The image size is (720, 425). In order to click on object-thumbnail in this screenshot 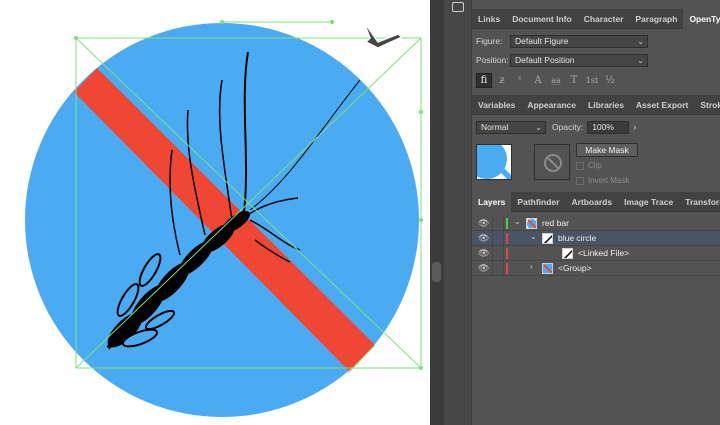, I will do `click(494, 162)`.